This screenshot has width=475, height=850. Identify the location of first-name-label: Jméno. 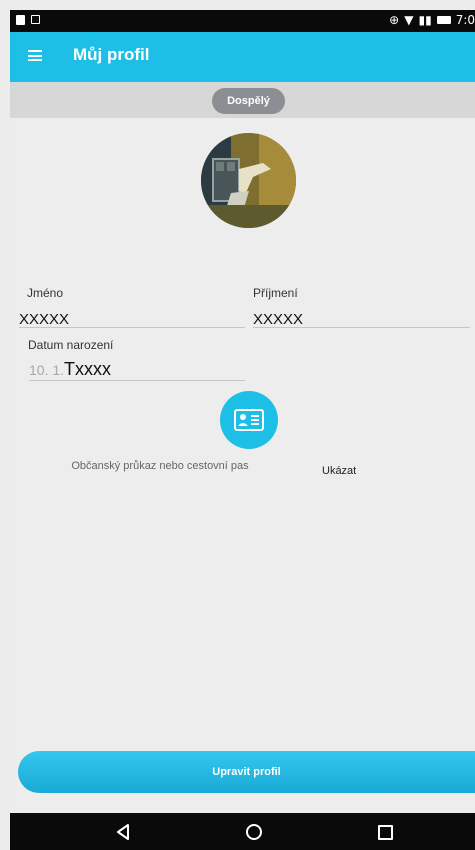
(45, 293).